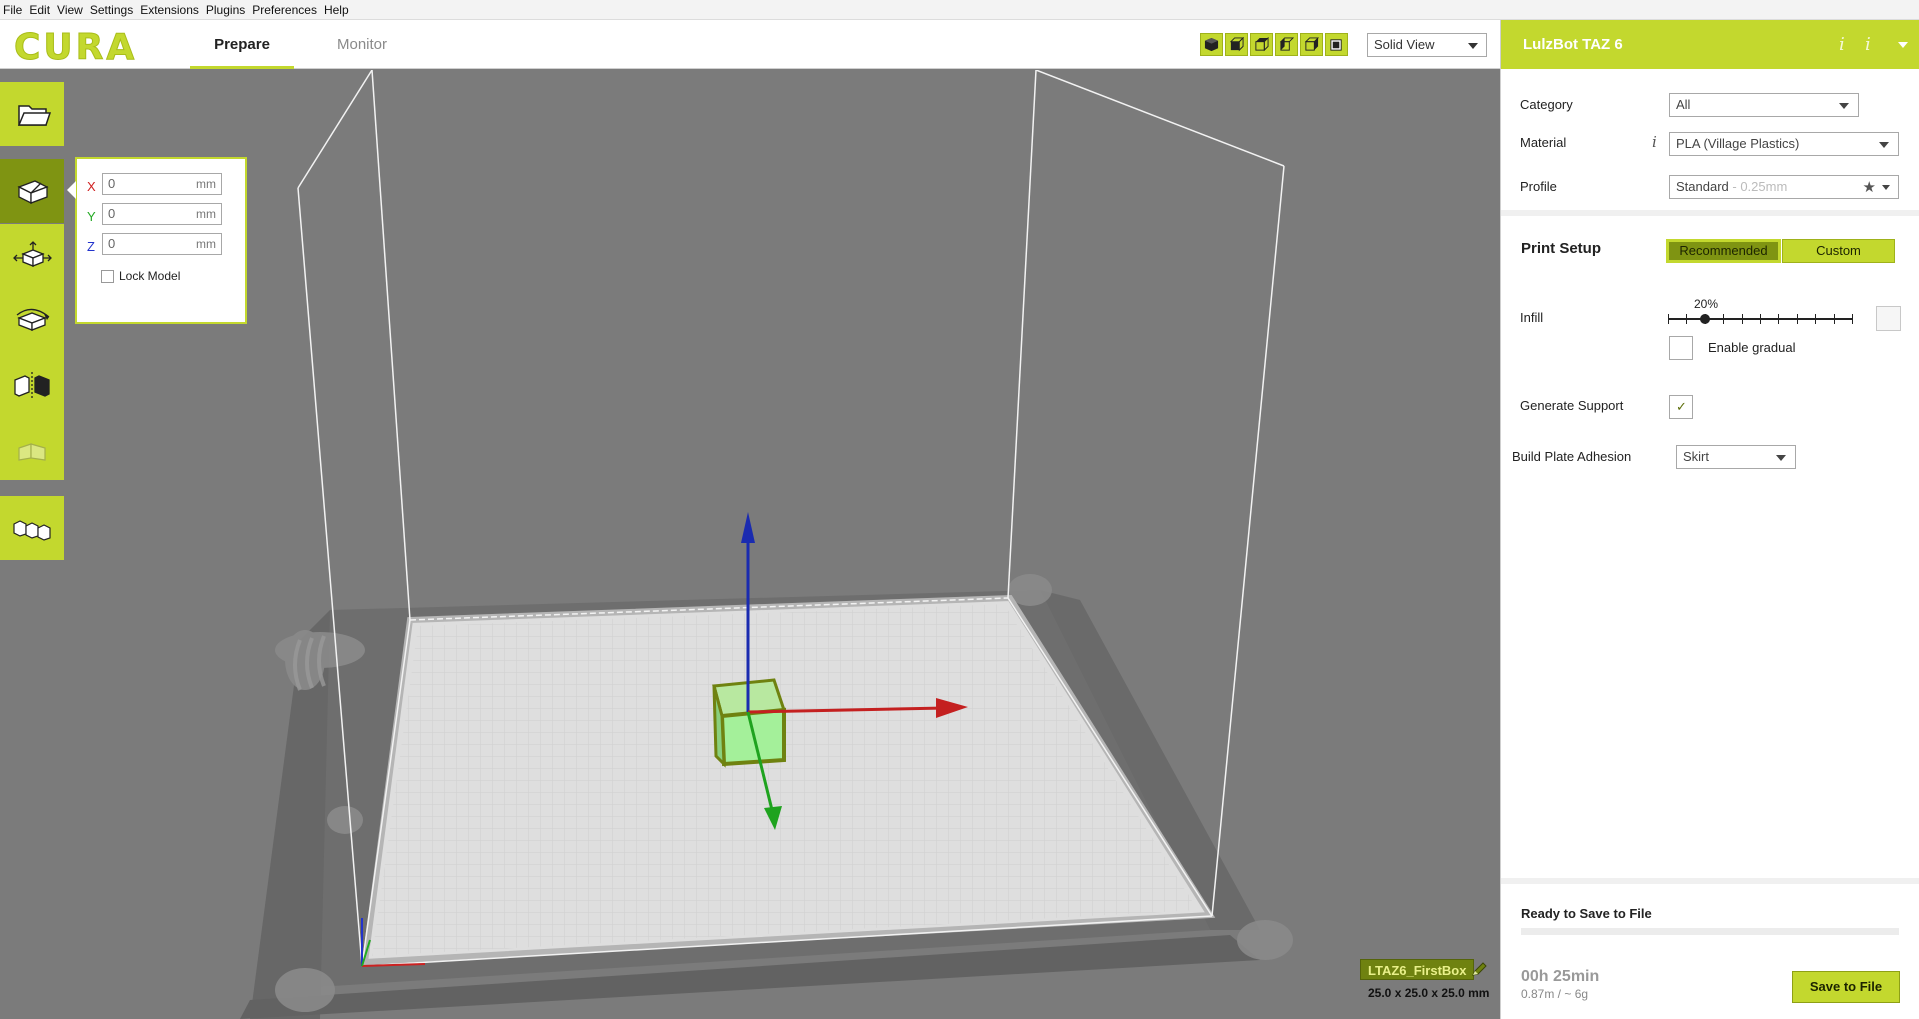 The image size is (1919, 1019). What do you see at coordinates (1736, 457) in the screenshot?
I see `adhesion-dropdown: Skirt` at bounding box center [1736, 457].